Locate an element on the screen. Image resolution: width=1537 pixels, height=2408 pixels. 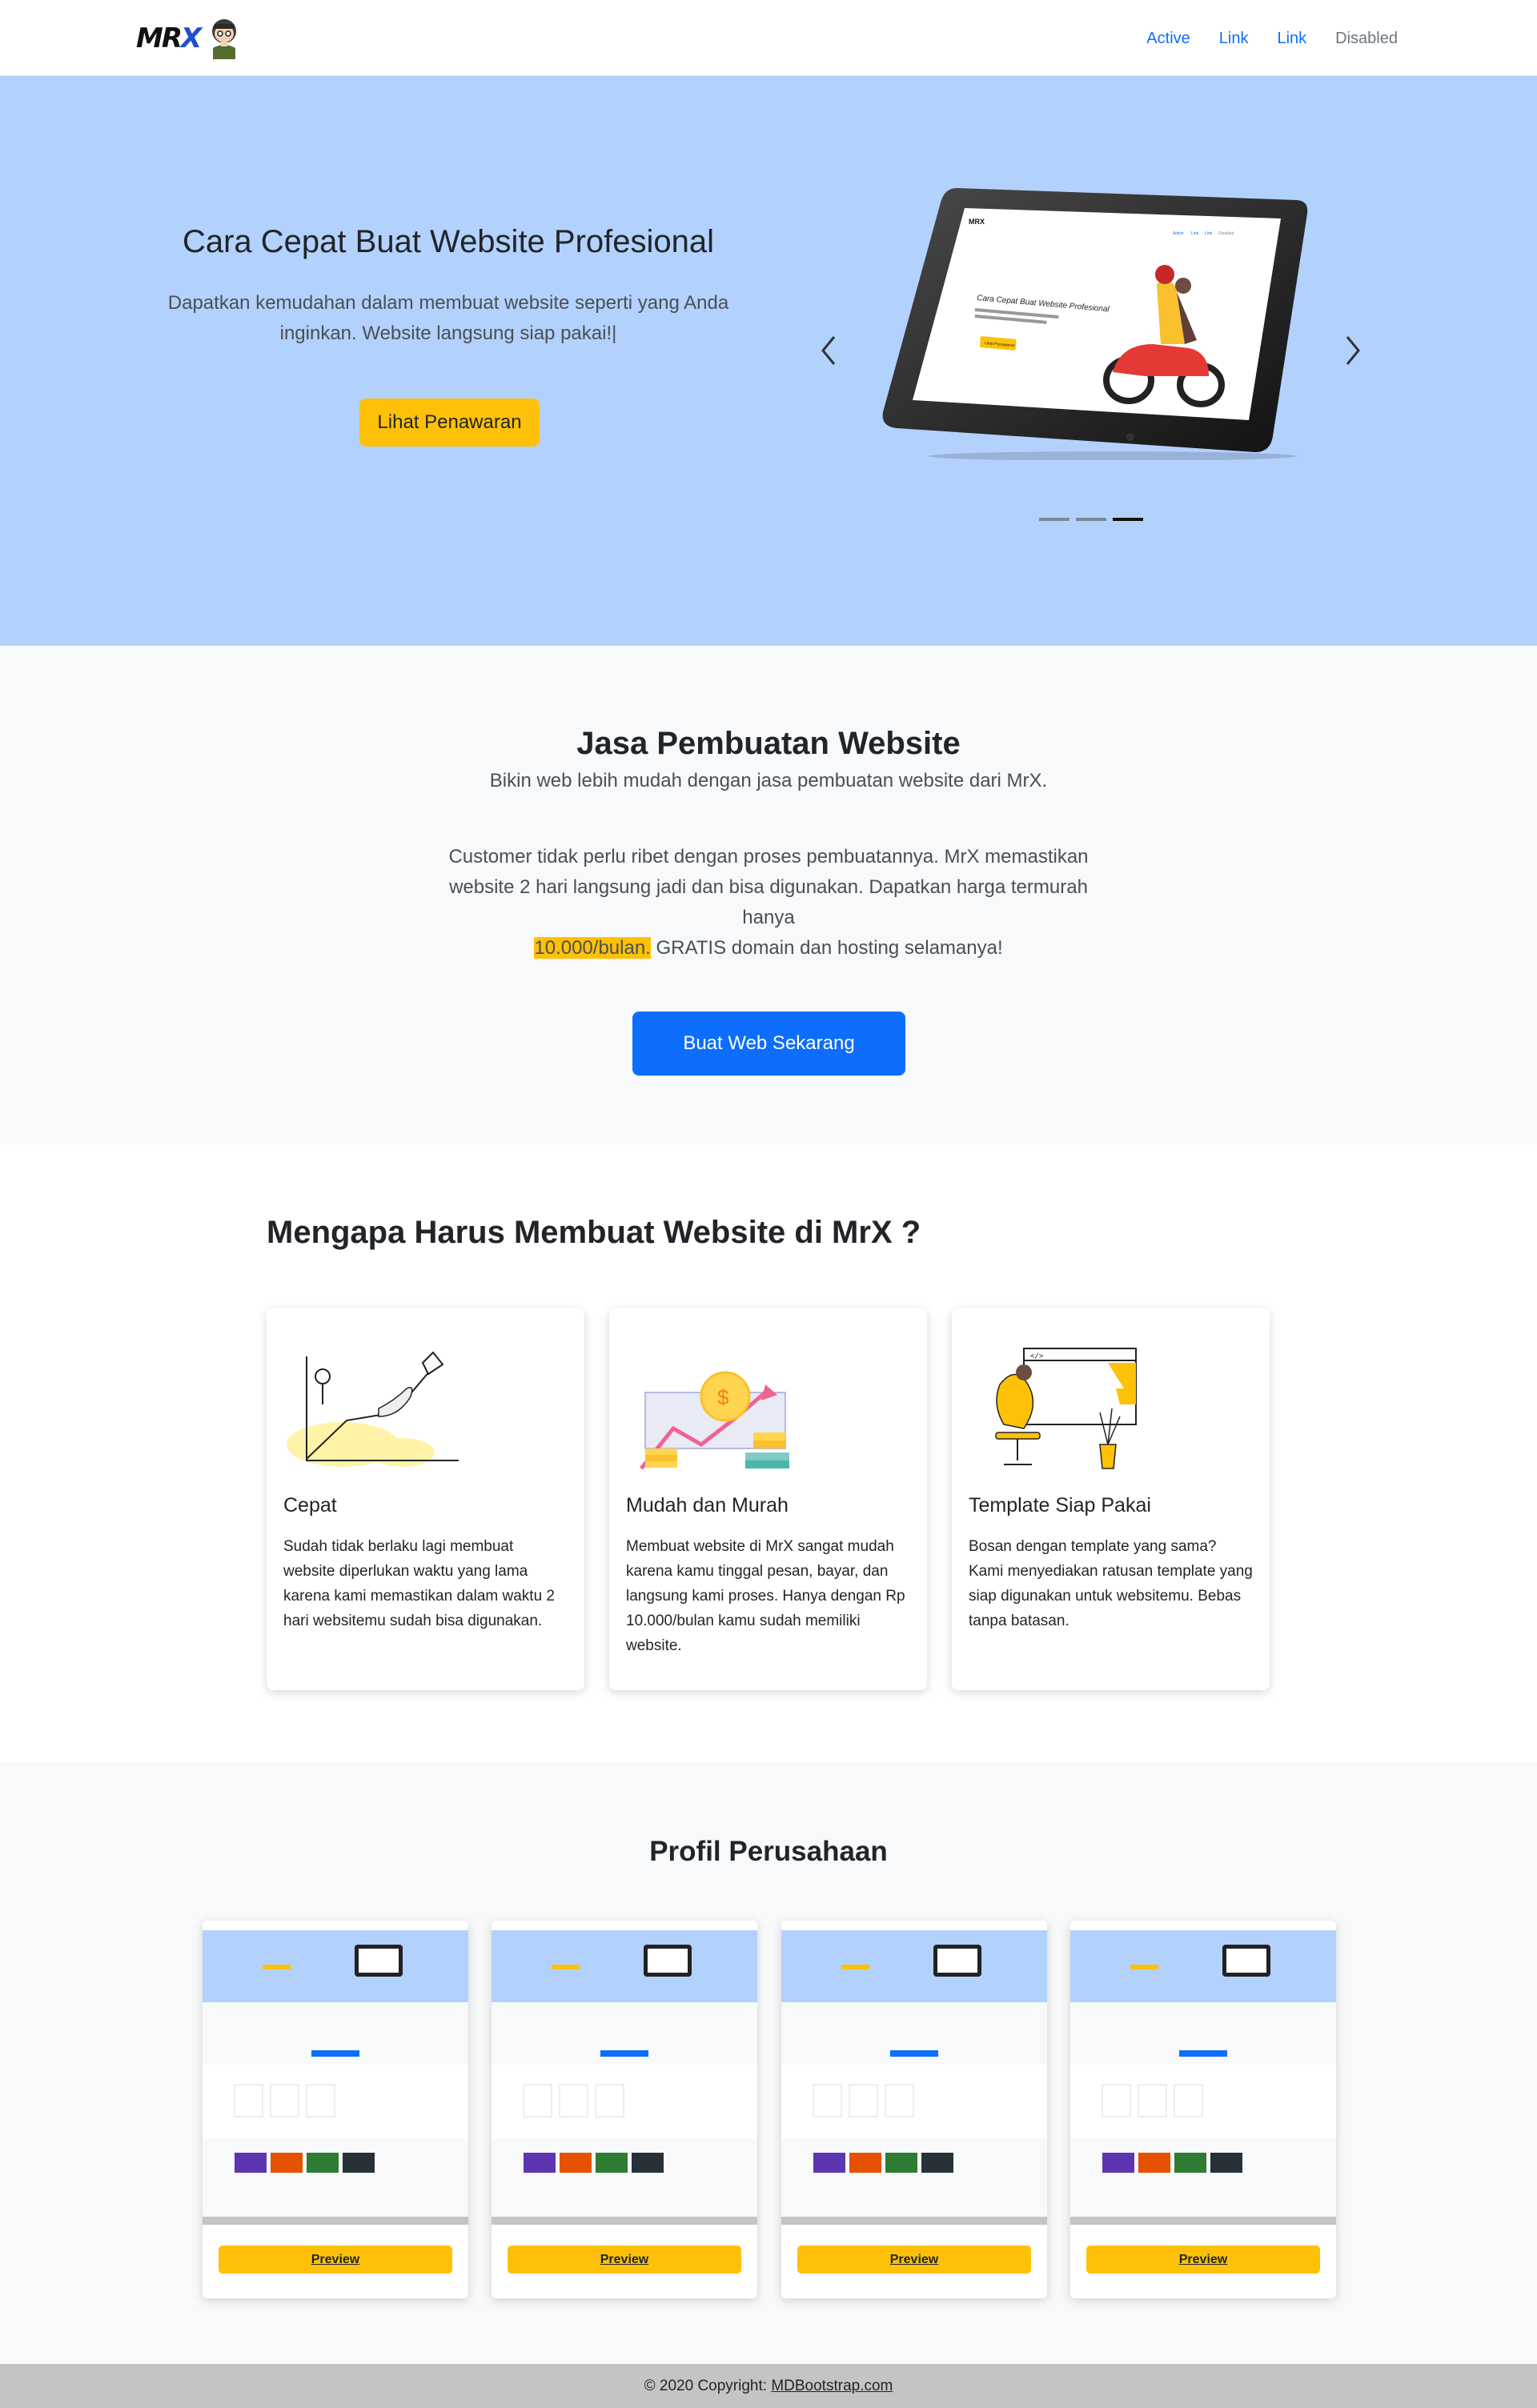
navbar: MRX Active Link Link Disabled is located at coordinates (769, 38).